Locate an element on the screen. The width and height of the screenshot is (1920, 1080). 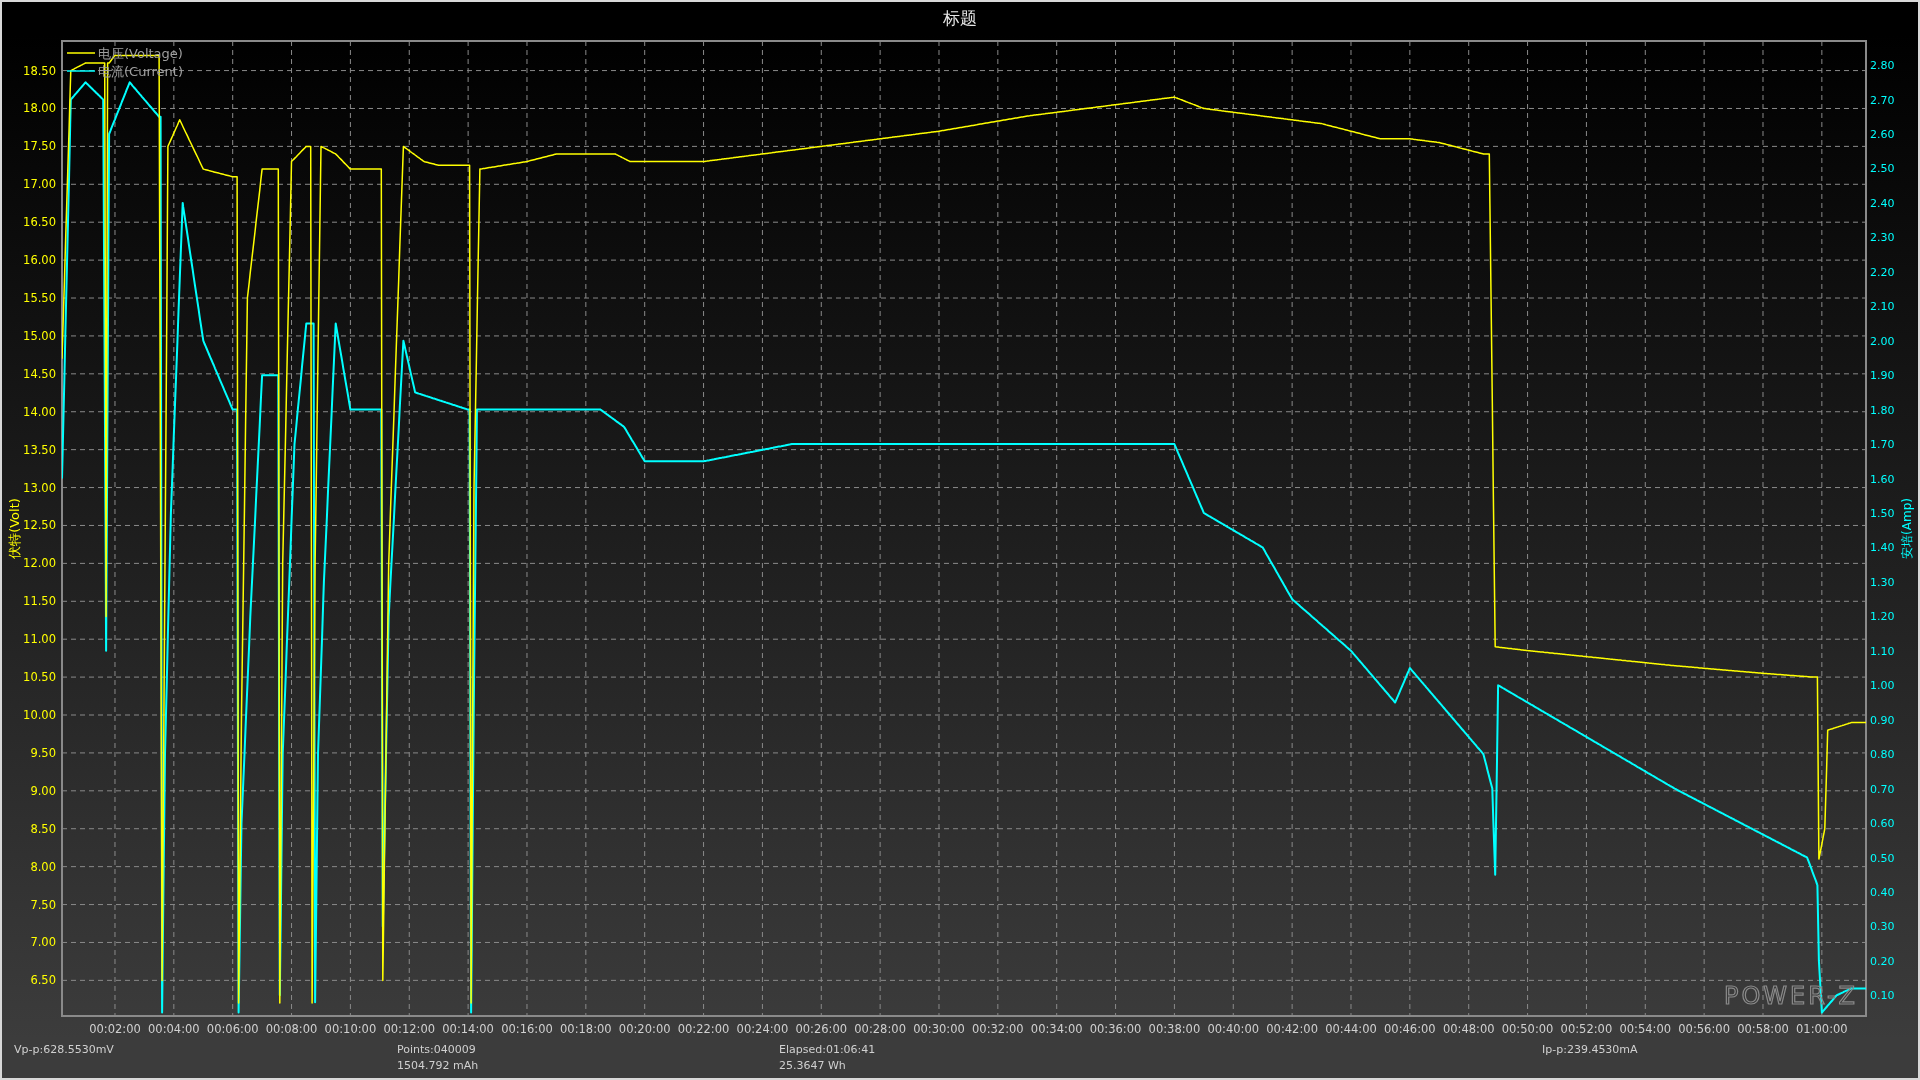
x-axis-tick-label: 00:20:00 is located at coordinates (644, 1029).